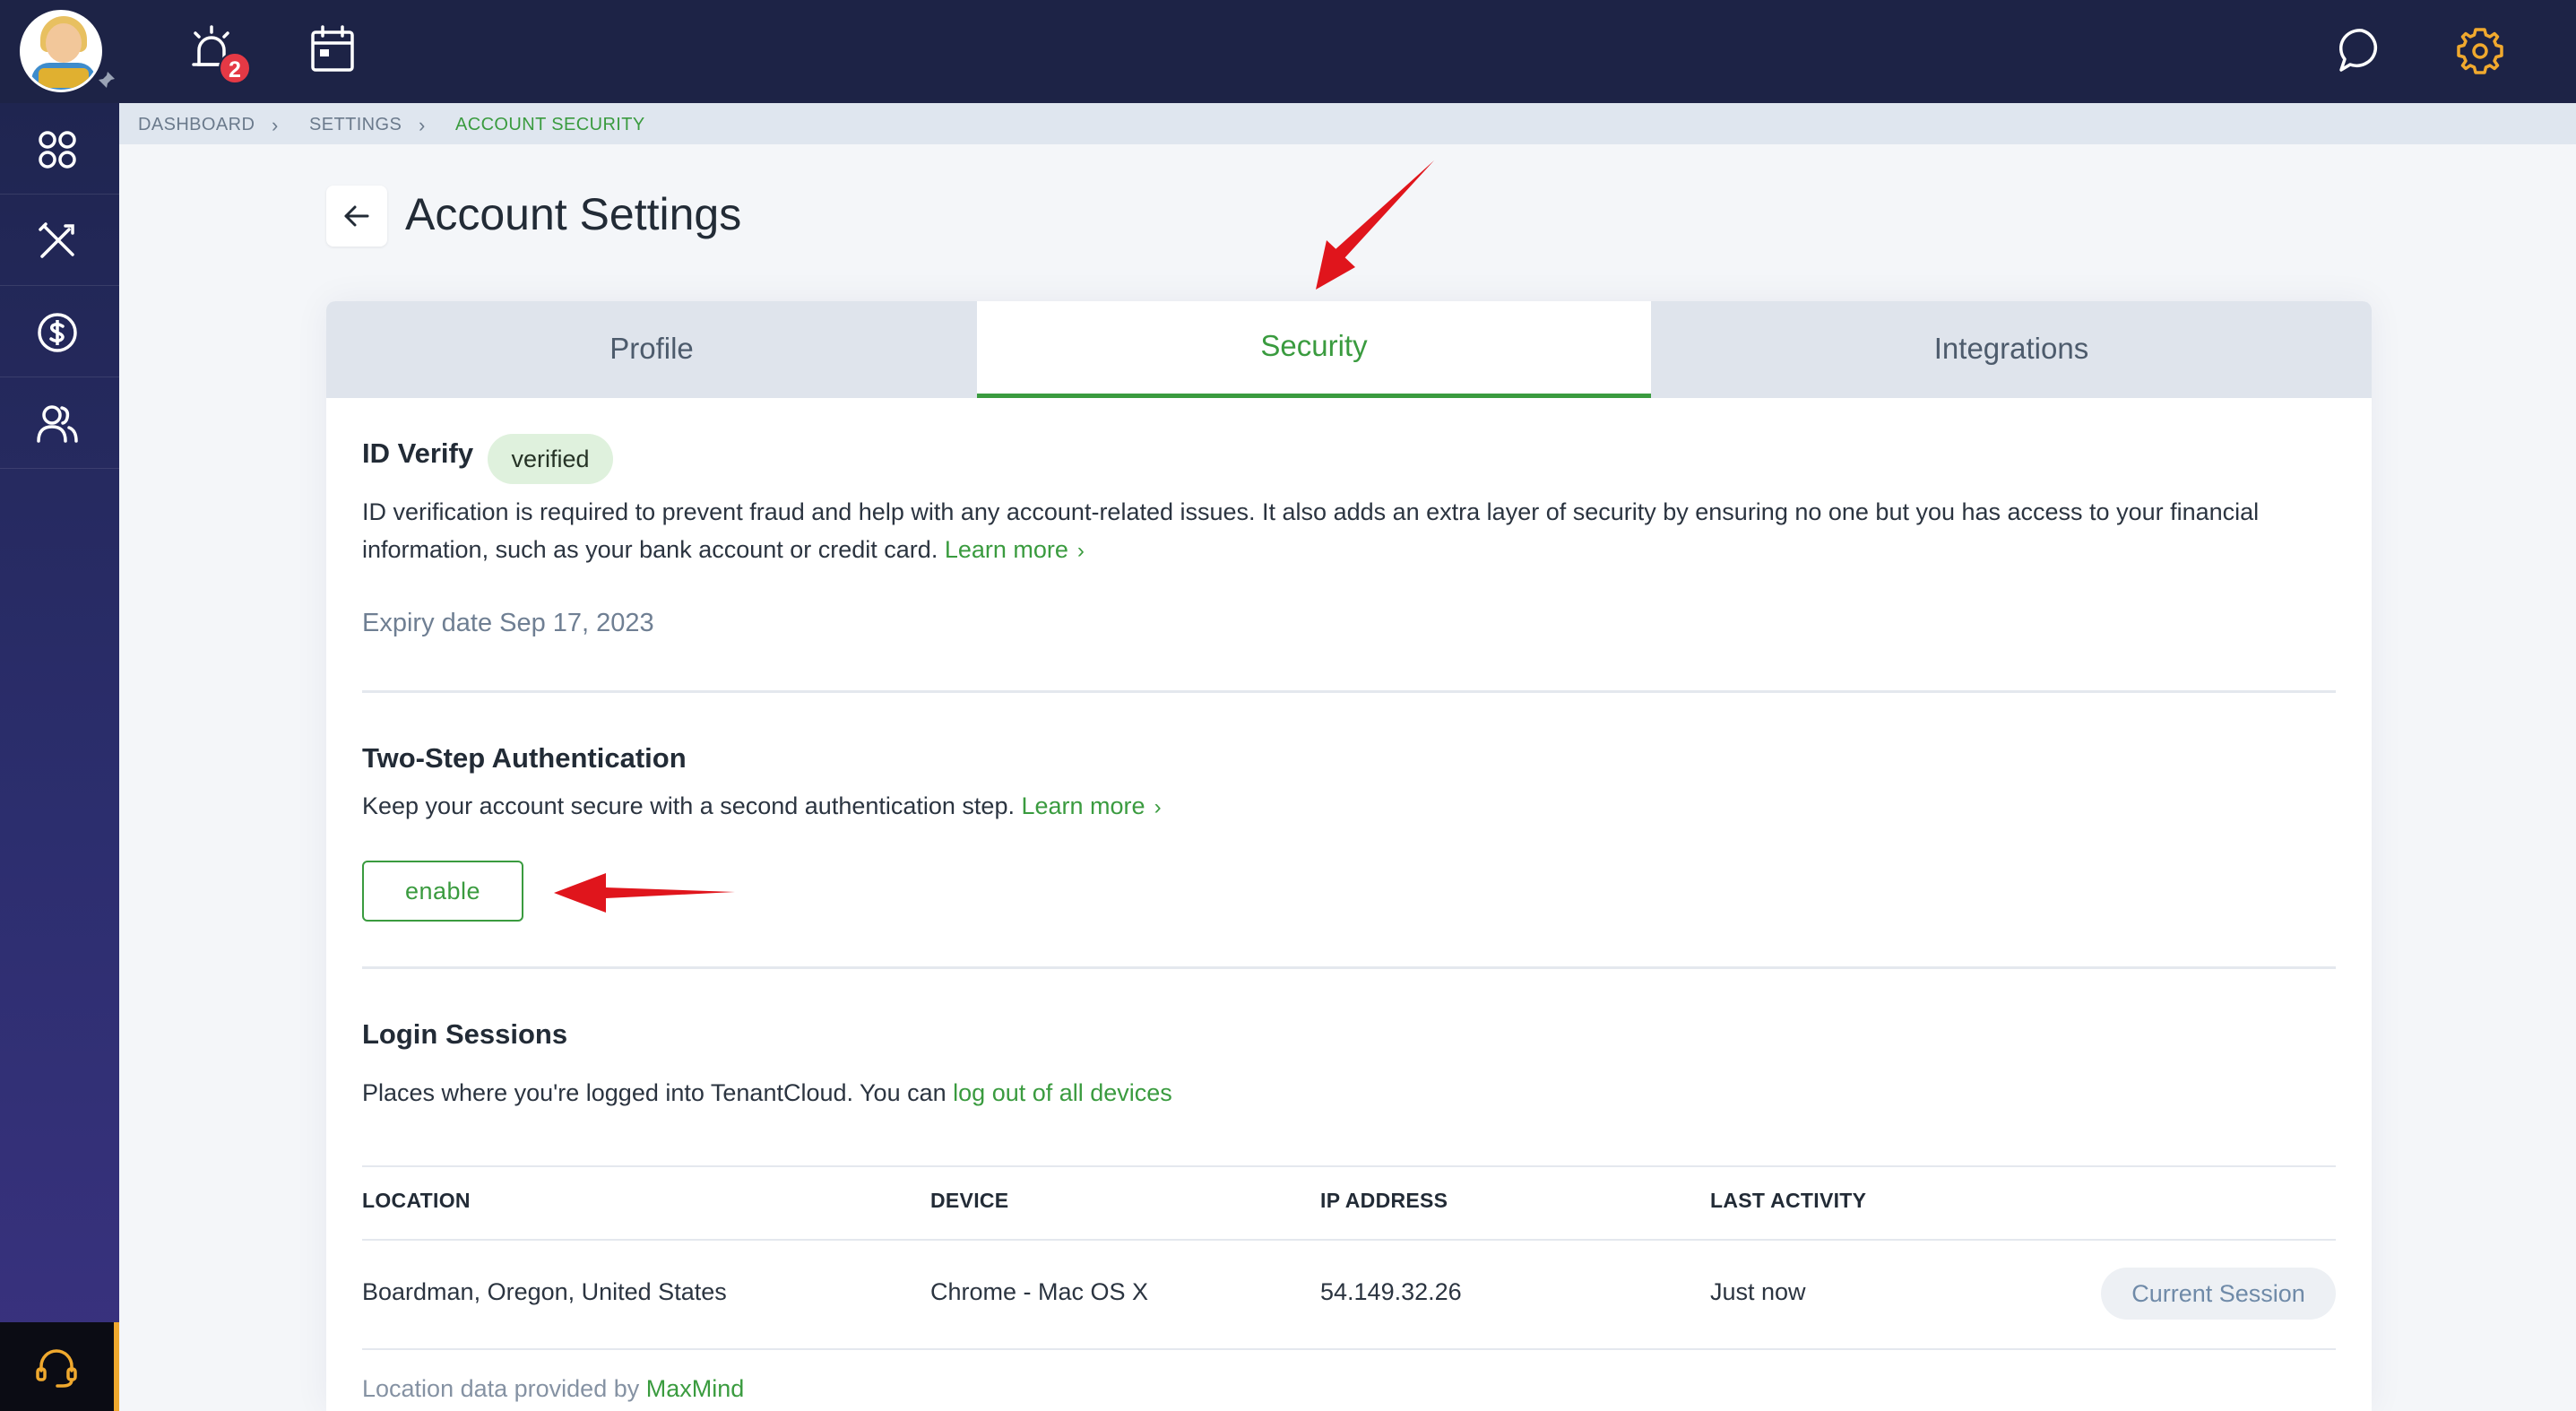 This screenshot has width=2576, height=1411. I want to click on enable-button: enable, so click(442, 891).